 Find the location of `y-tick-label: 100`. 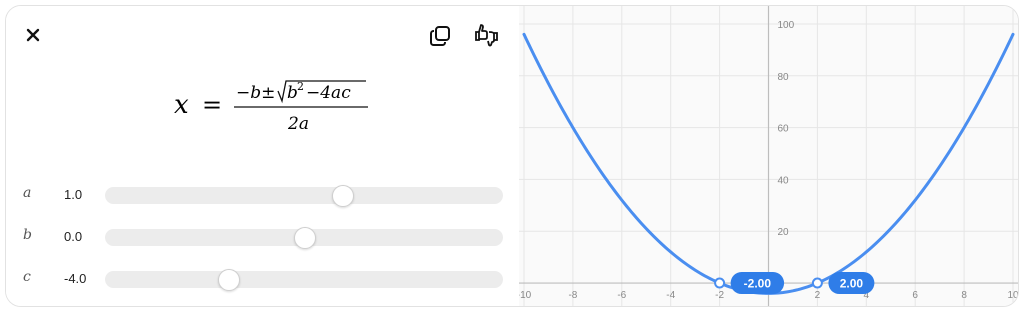

y-tick-label: 100 is located at coordinates (786, 25).